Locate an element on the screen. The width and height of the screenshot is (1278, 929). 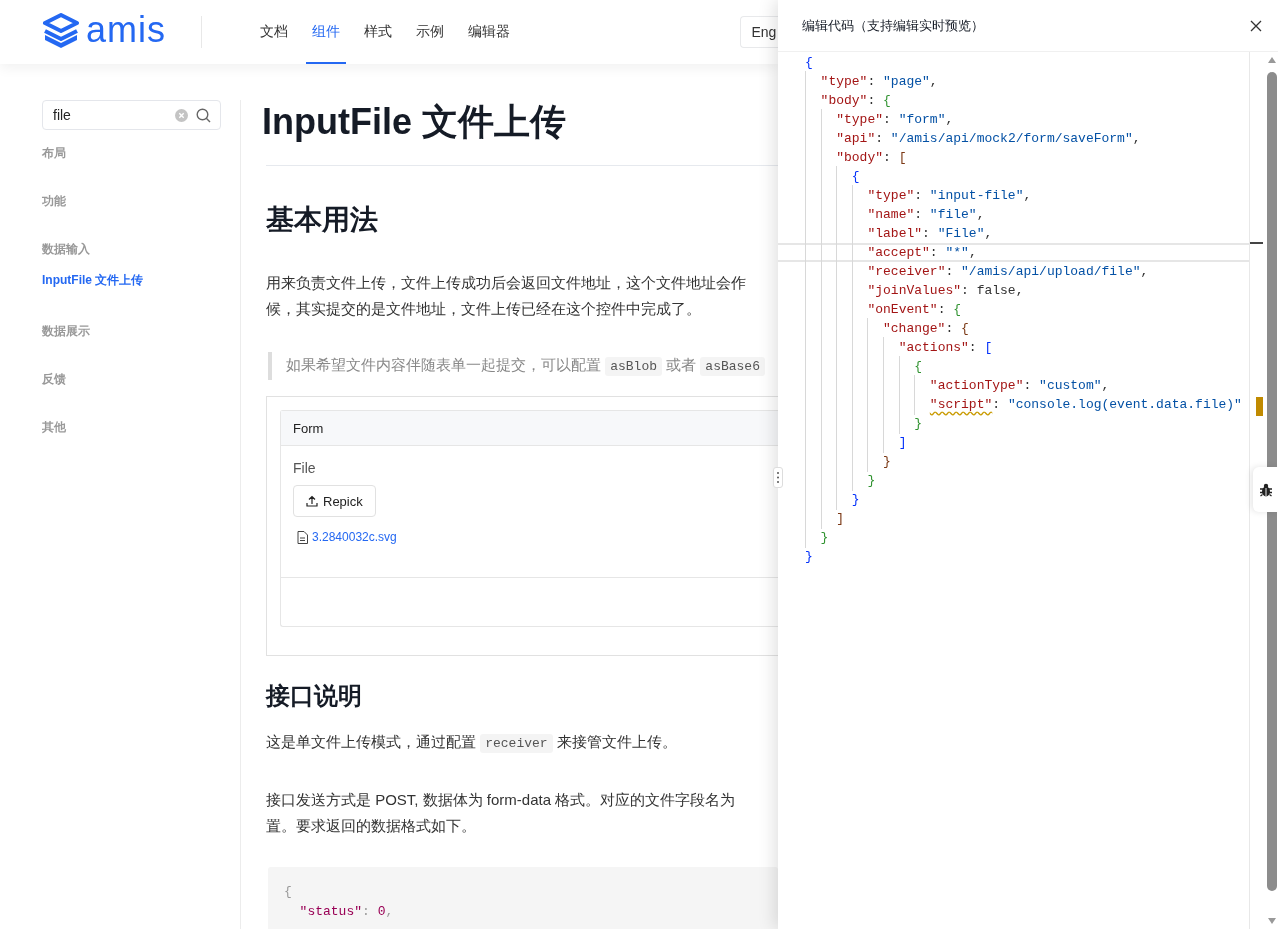
nav-tab: 编辑器 is located at coordinates (489, 32).